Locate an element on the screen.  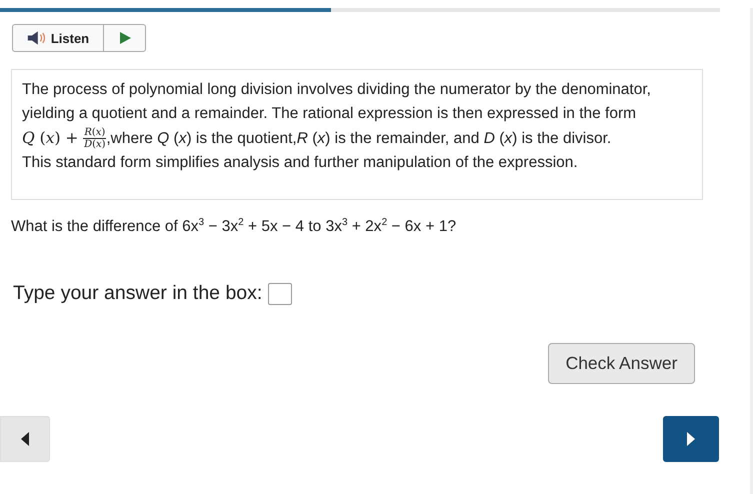
listen-button: Listen is located at coordinates (58, 38).